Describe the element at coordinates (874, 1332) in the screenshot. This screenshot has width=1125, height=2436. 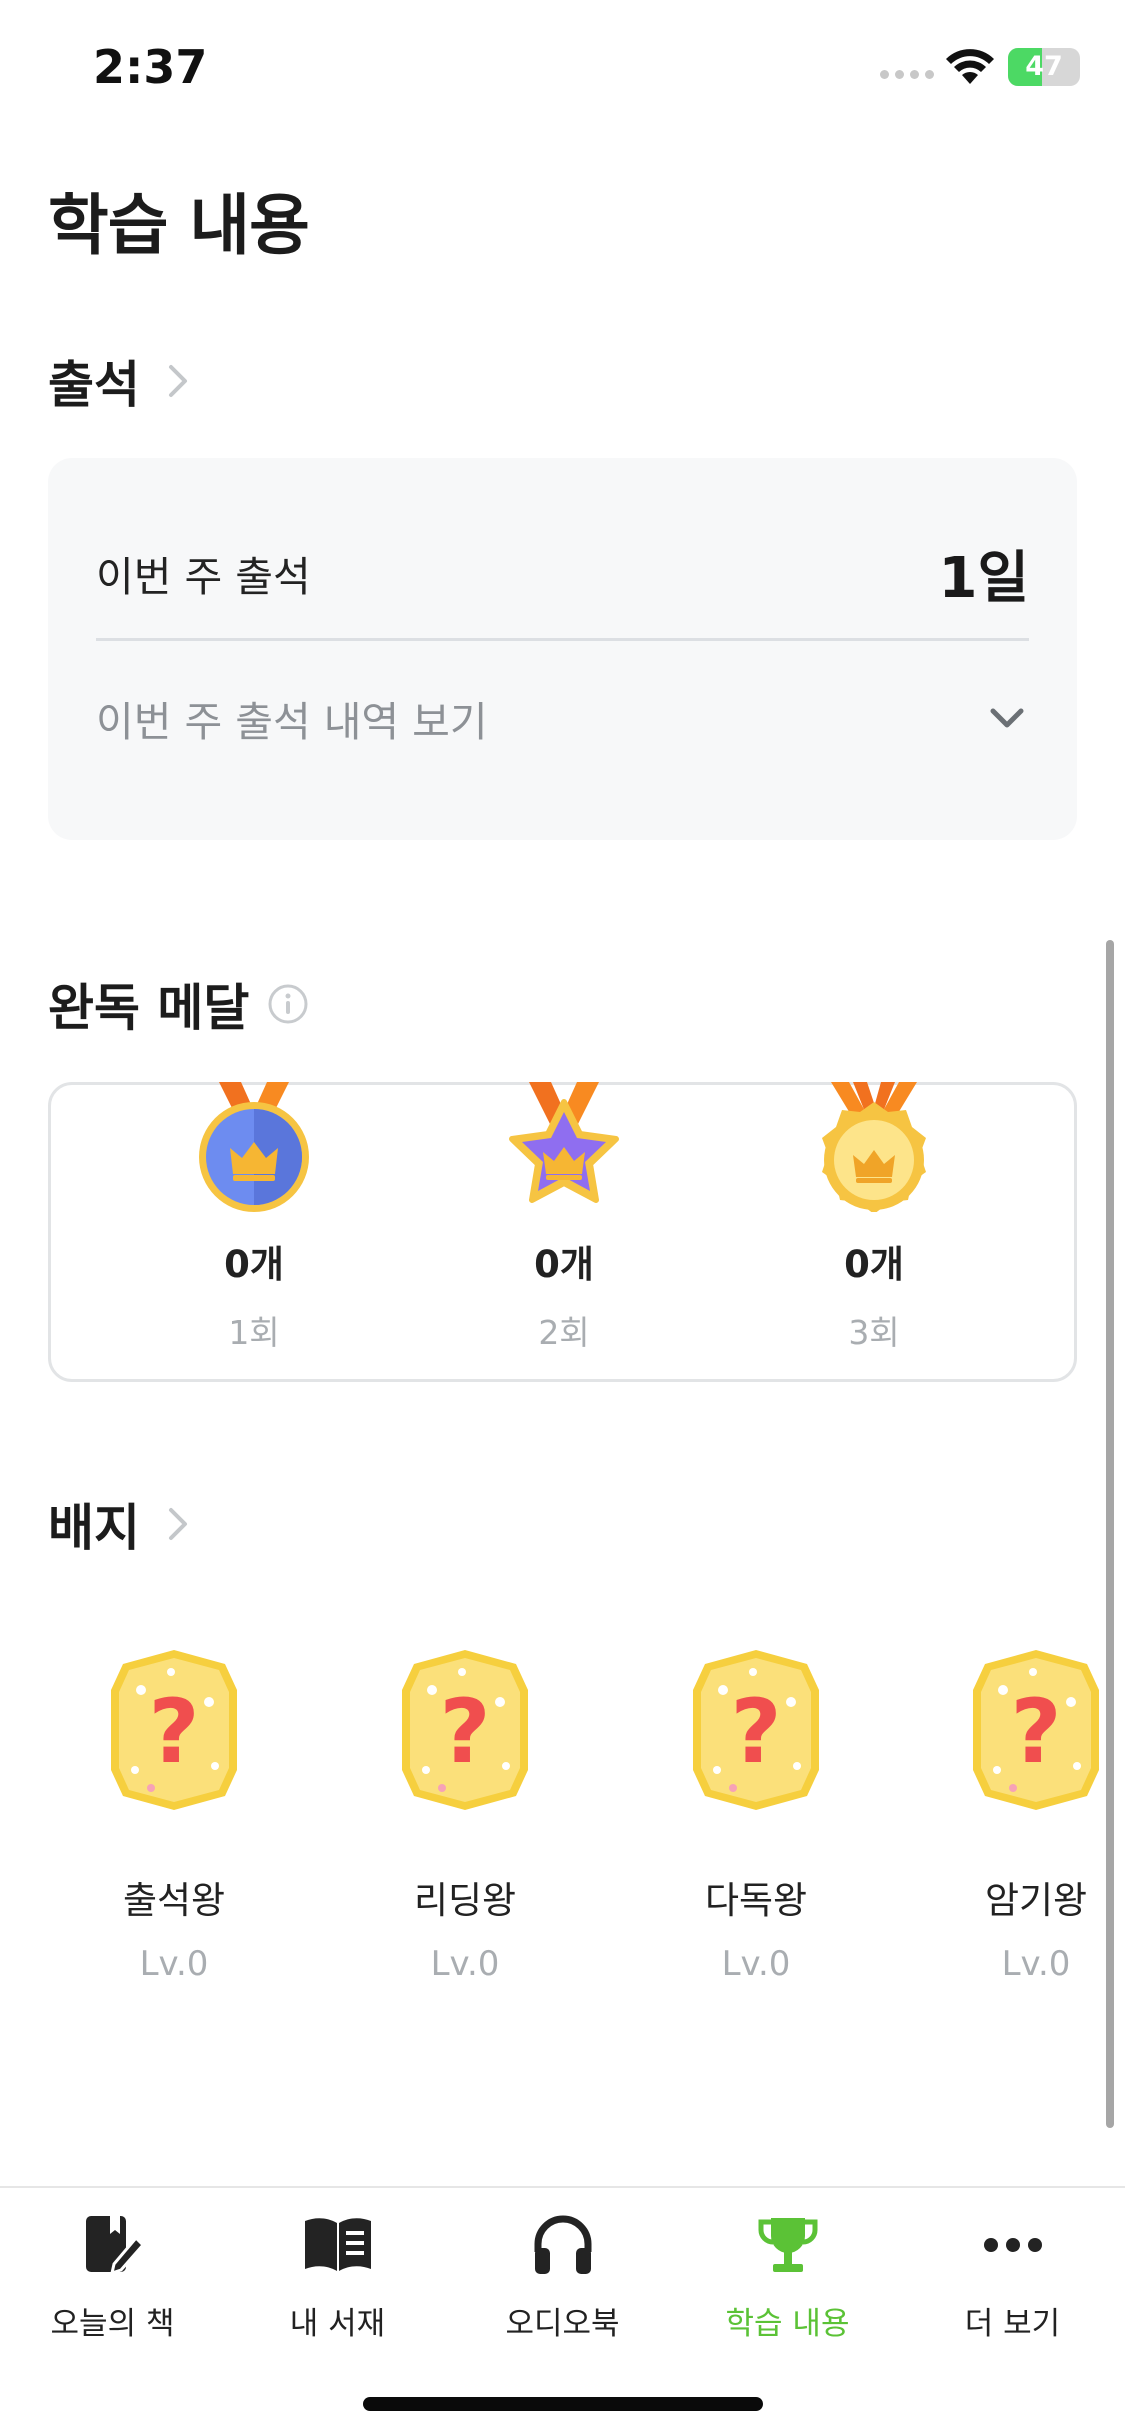
I see `medal-label: 3회` at that location.